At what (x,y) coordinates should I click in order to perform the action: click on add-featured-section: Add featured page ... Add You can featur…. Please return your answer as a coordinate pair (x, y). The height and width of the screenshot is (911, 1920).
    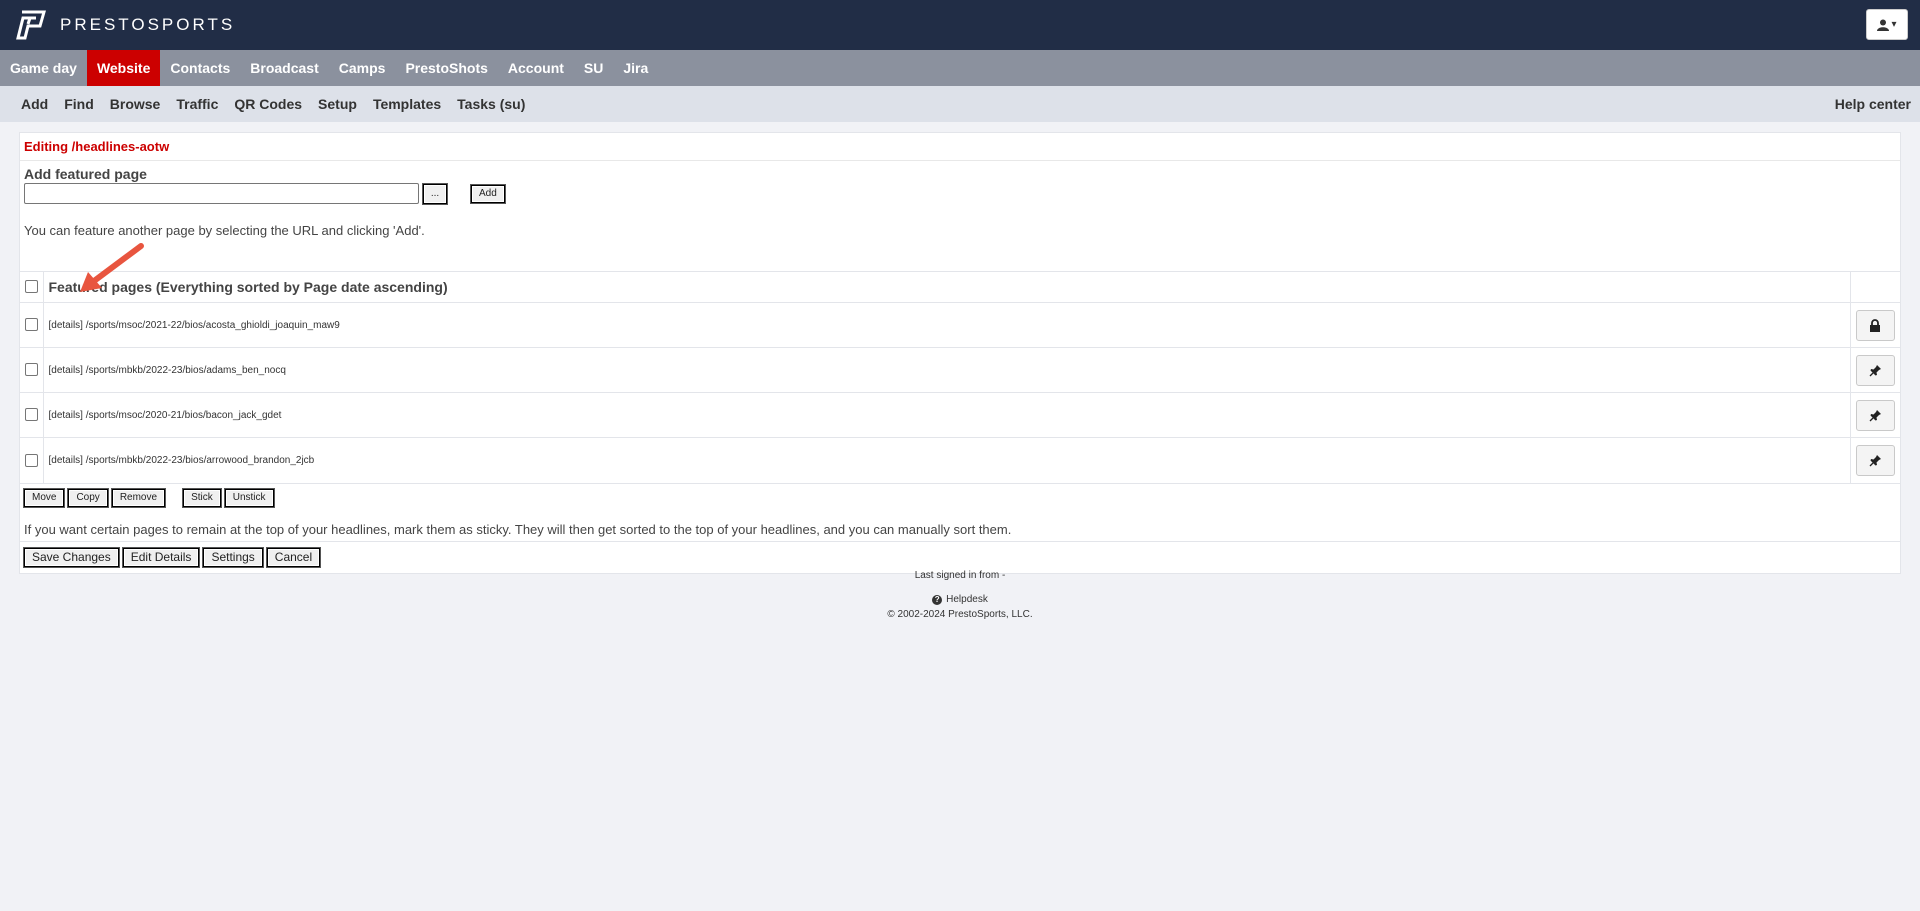
    Looking at the image, I should click on (960, 216).